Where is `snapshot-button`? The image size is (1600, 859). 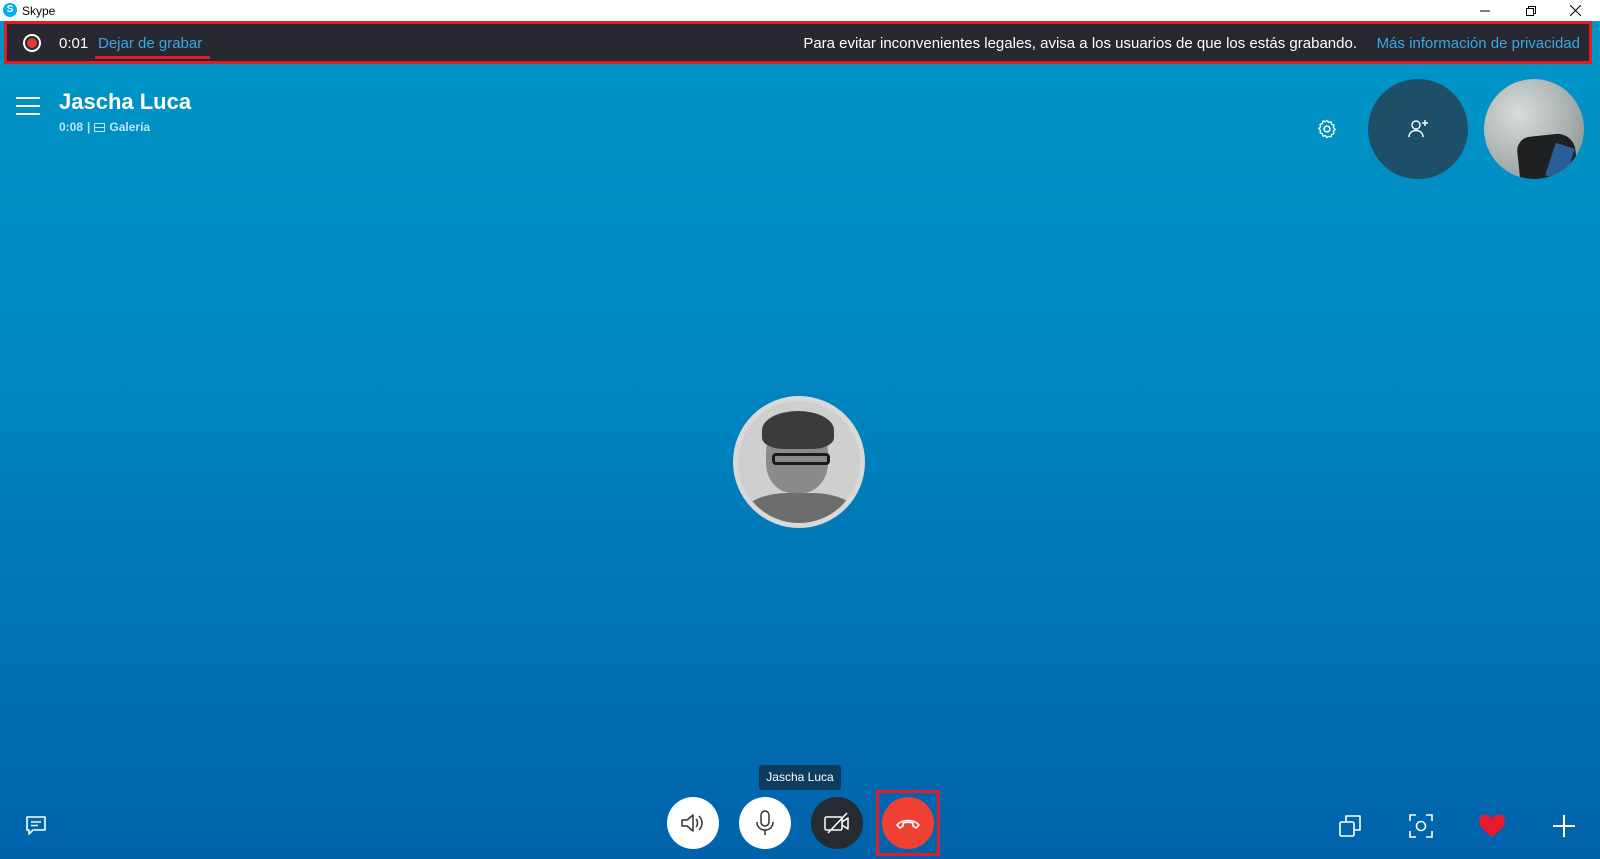
snapshot-button is located at coordinates (1421, 826).